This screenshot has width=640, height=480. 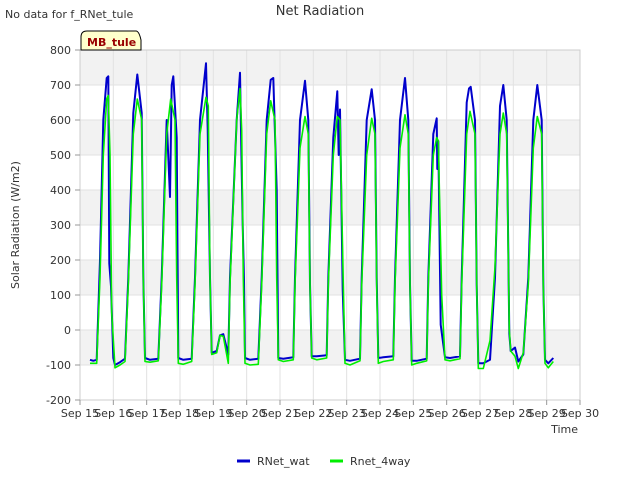 I want to click on y-tick-label: 200, so click(x=60, y=260).